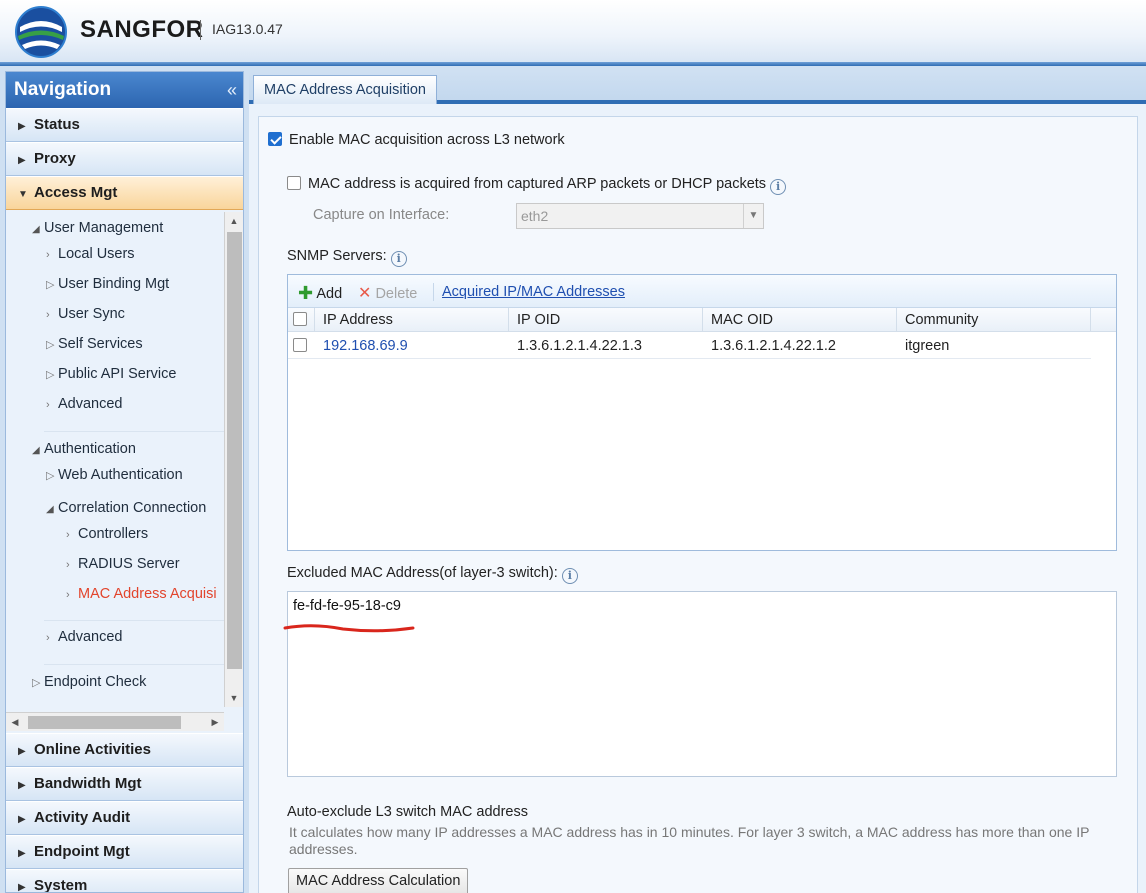 This screenshot has height=893, width=1146. I want to click on tree-node-local-users: › Local Users, so click(90, 254).